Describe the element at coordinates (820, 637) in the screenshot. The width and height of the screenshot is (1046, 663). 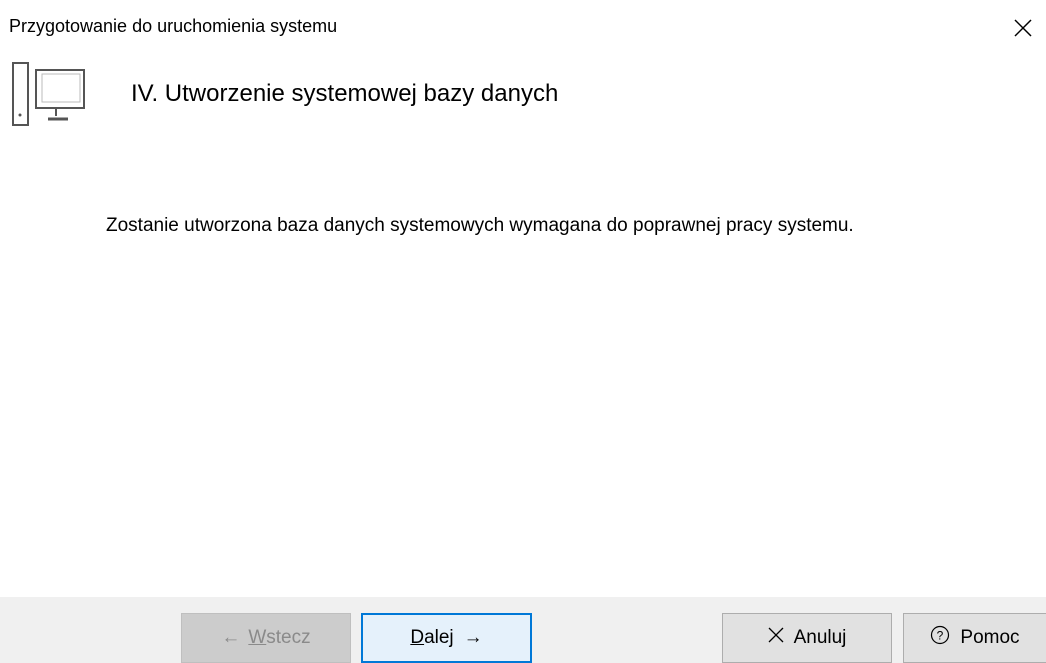
I see `cancel-label: Anuluj` at that location.